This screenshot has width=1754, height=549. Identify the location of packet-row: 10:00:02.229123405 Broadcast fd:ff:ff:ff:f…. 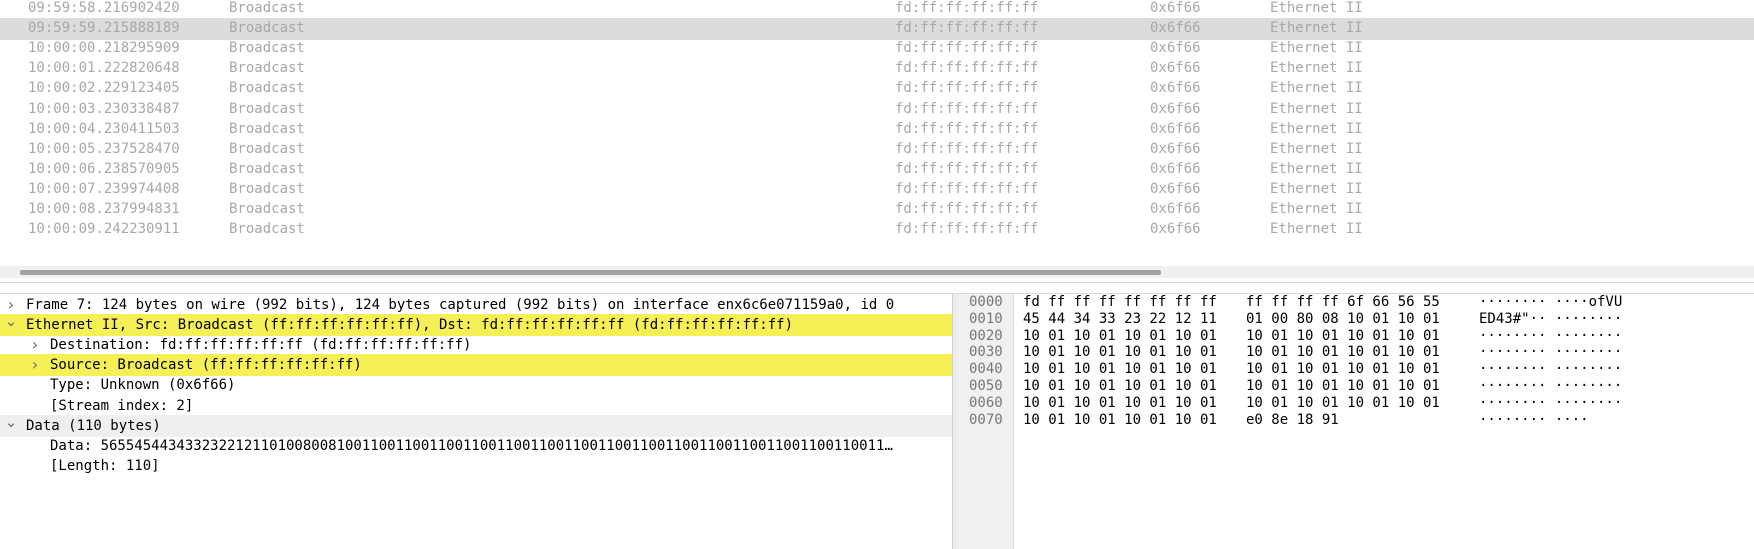
(877, 89).